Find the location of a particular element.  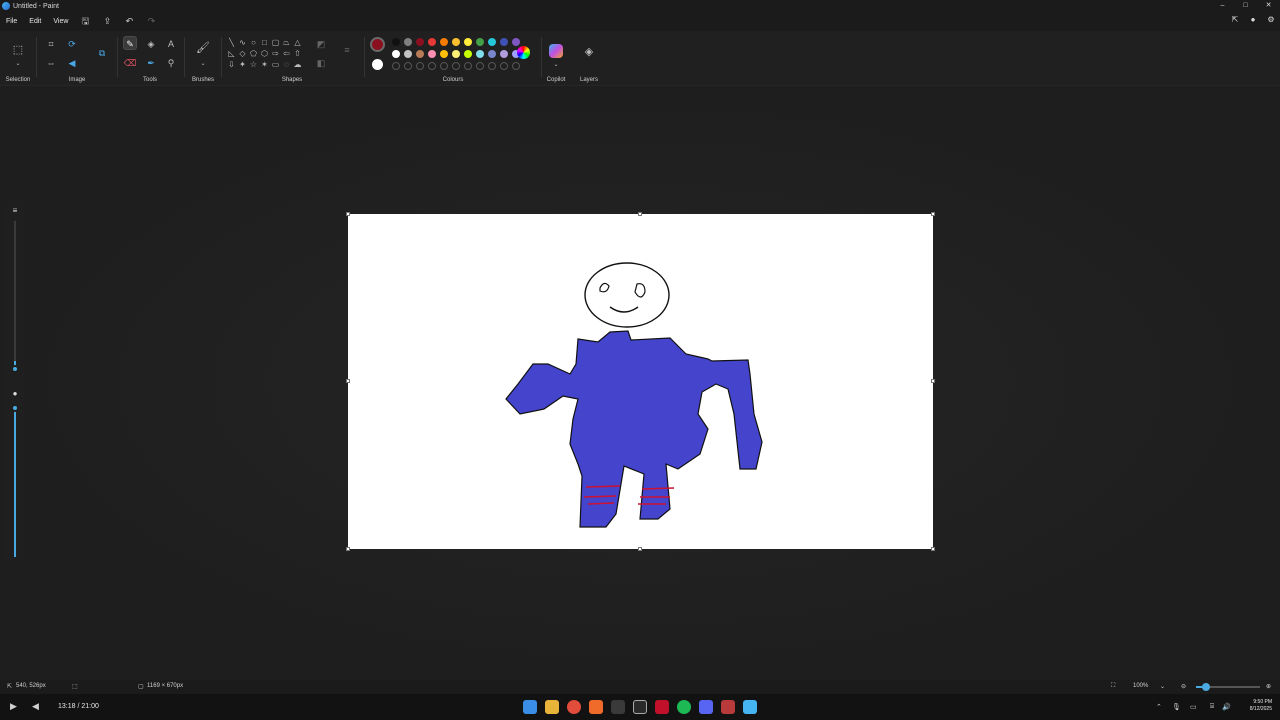

up-arrow-shape-icon: ⇧ is located at coordinates (297, 53).